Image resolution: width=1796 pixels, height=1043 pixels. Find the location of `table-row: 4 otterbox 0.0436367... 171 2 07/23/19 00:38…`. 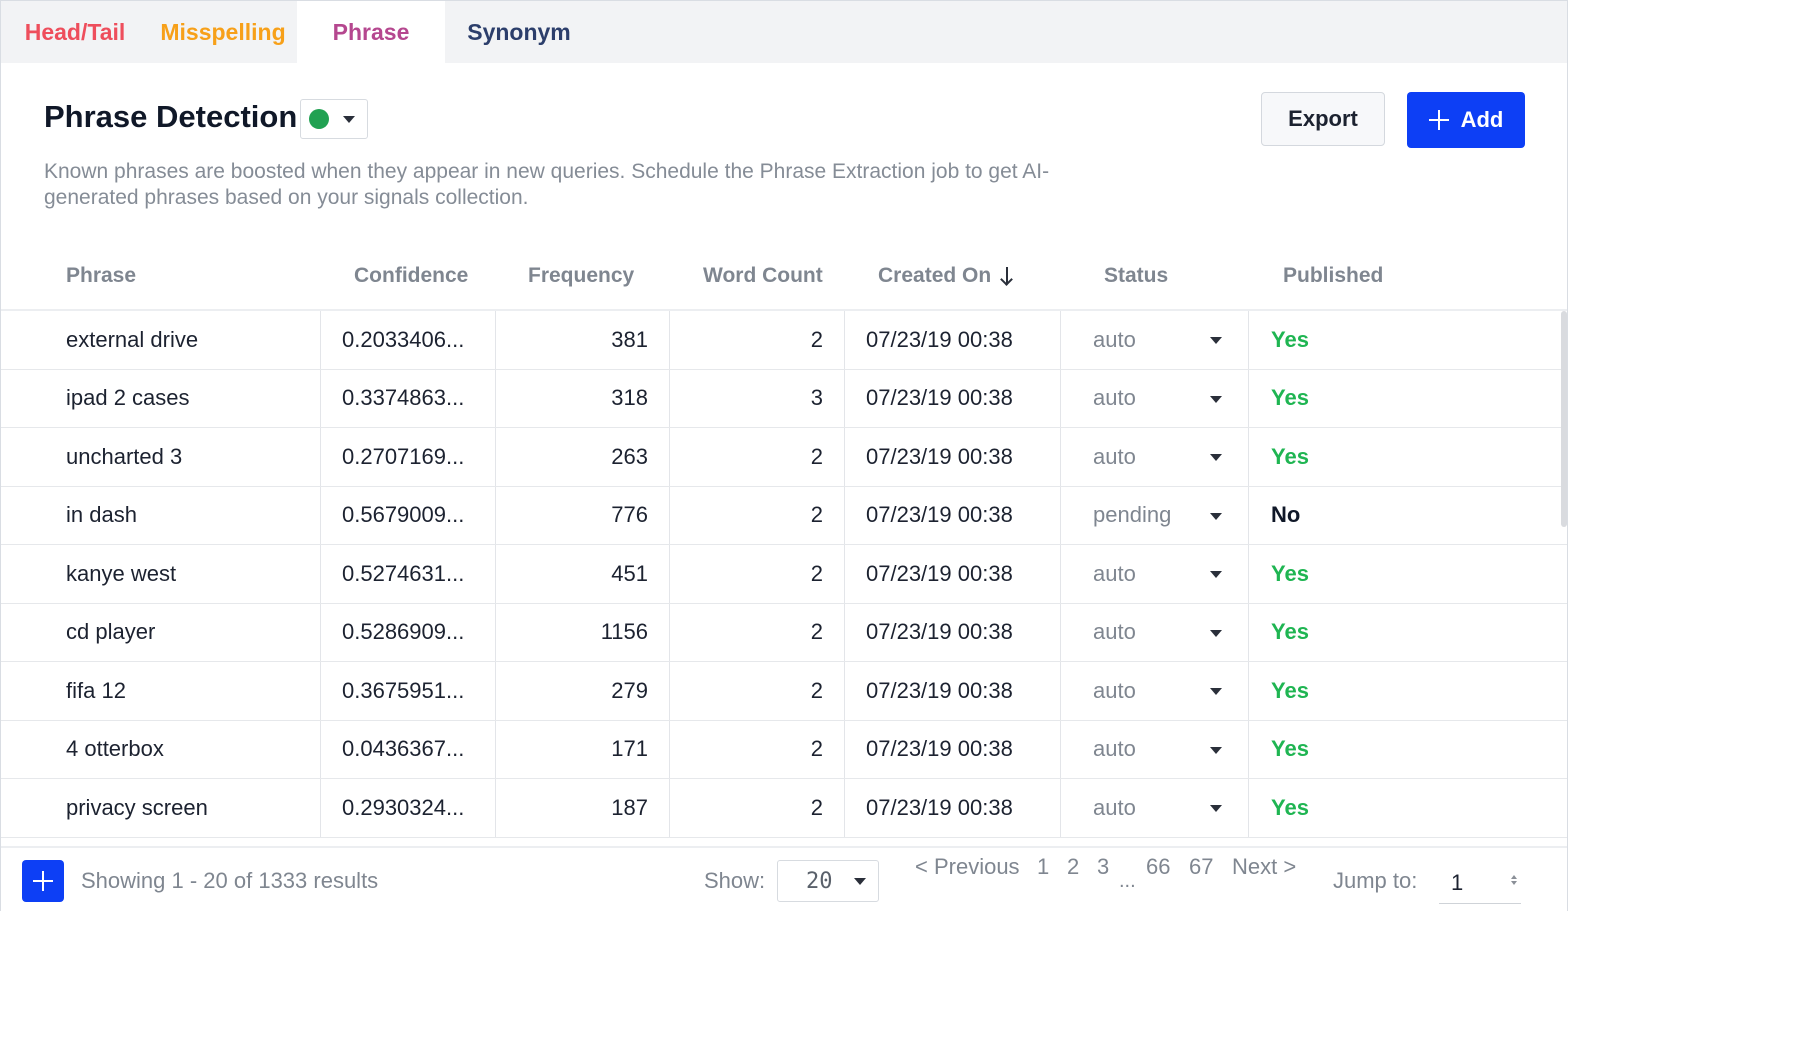

table-row: 4 otterbox 0.0436367... 171 2 07/23/19 00:38… is located at coordinates (784, 749).